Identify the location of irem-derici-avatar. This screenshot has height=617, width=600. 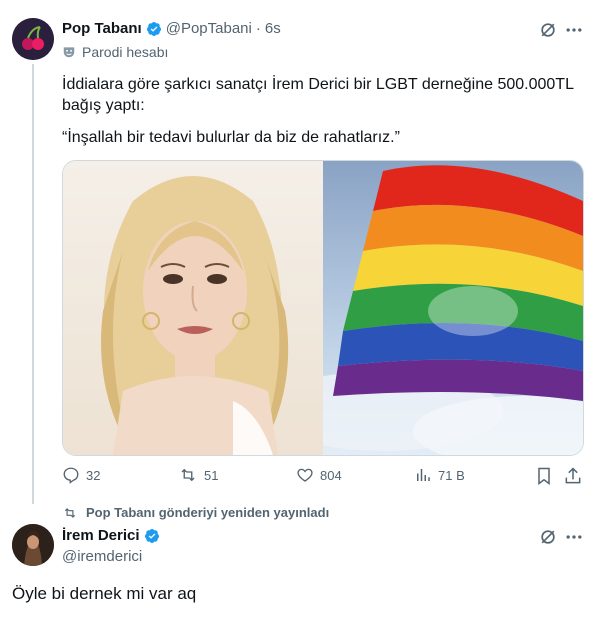
(33, 545).